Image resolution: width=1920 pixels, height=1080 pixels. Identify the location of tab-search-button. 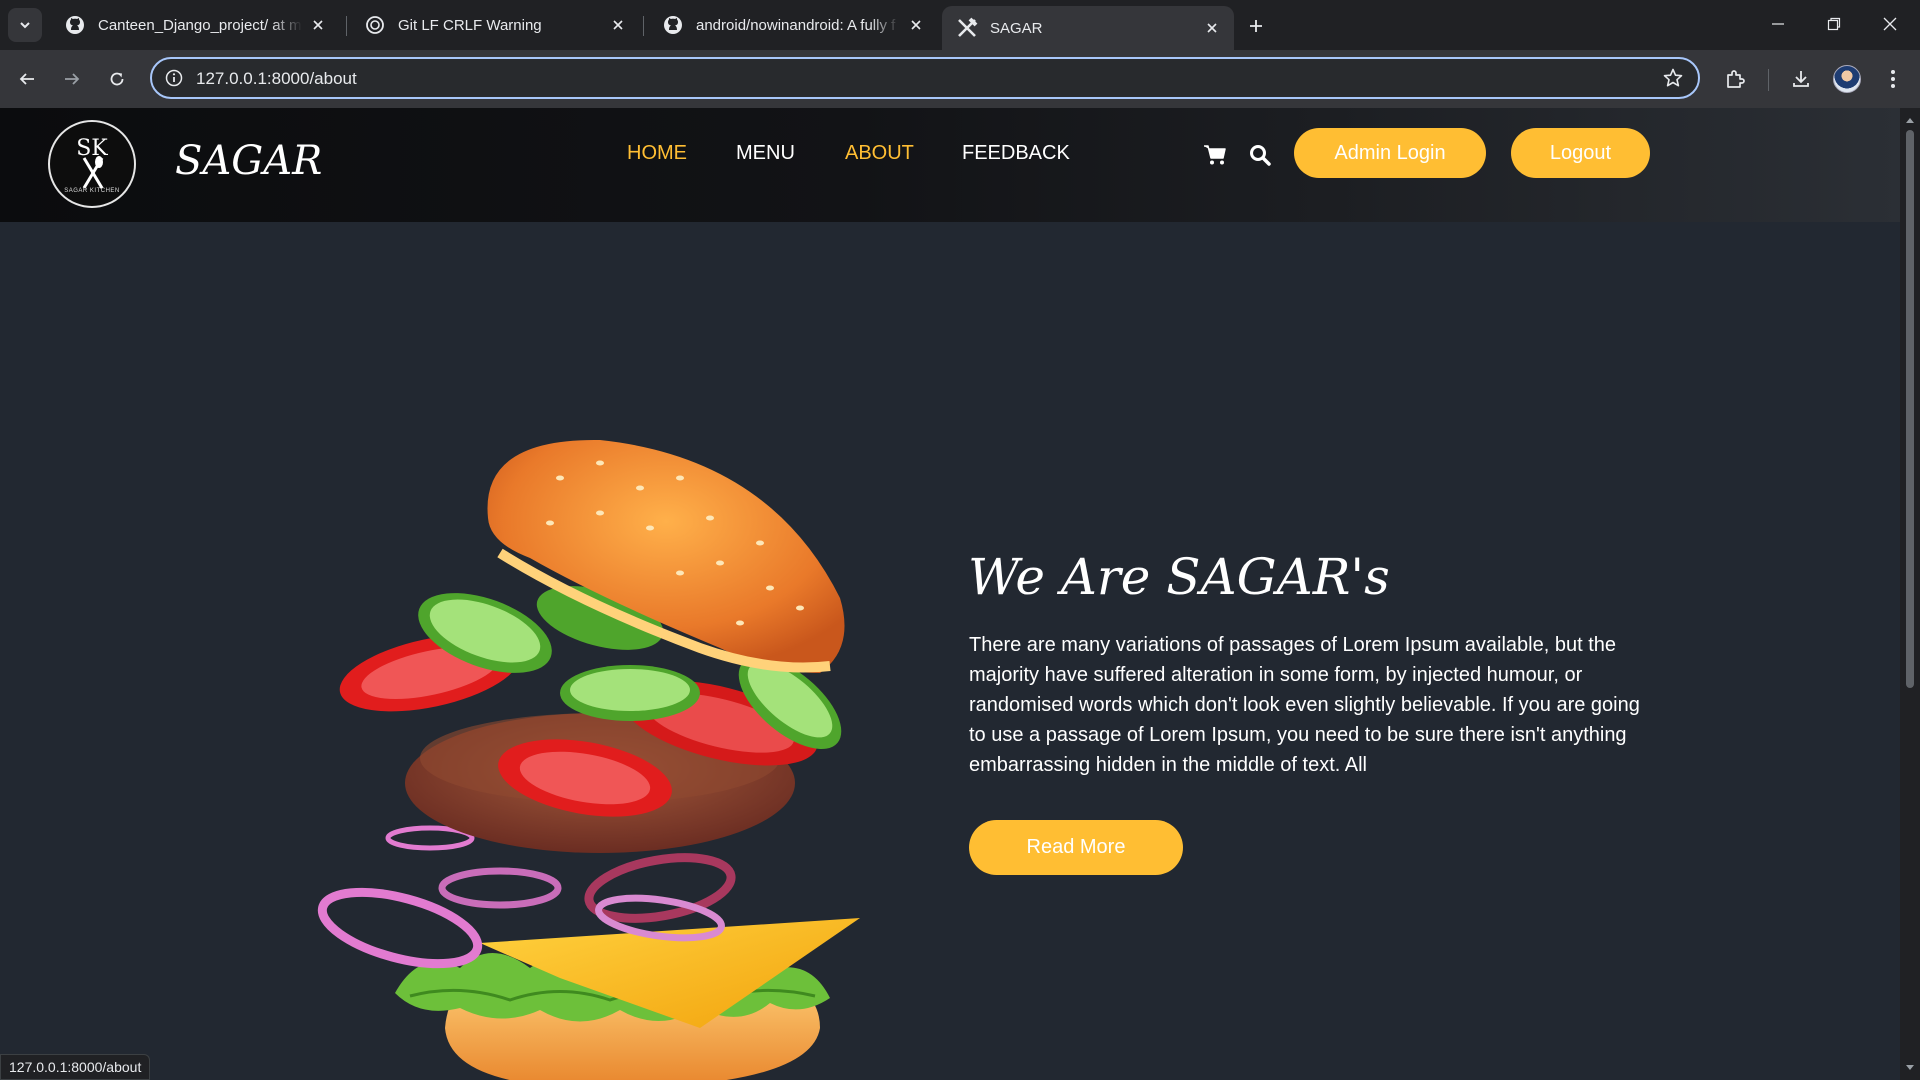
(25, 25).